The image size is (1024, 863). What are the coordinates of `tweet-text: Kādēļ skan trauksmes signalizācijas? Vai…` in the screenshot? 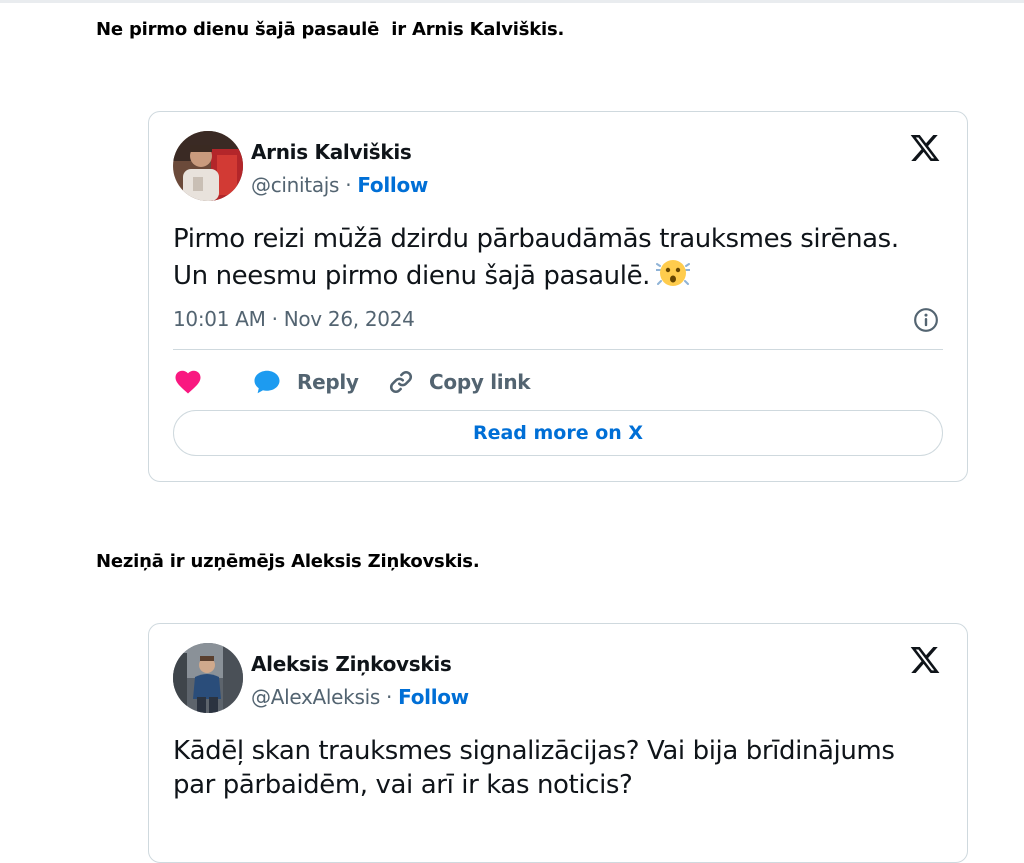 It's located at (558, 768).